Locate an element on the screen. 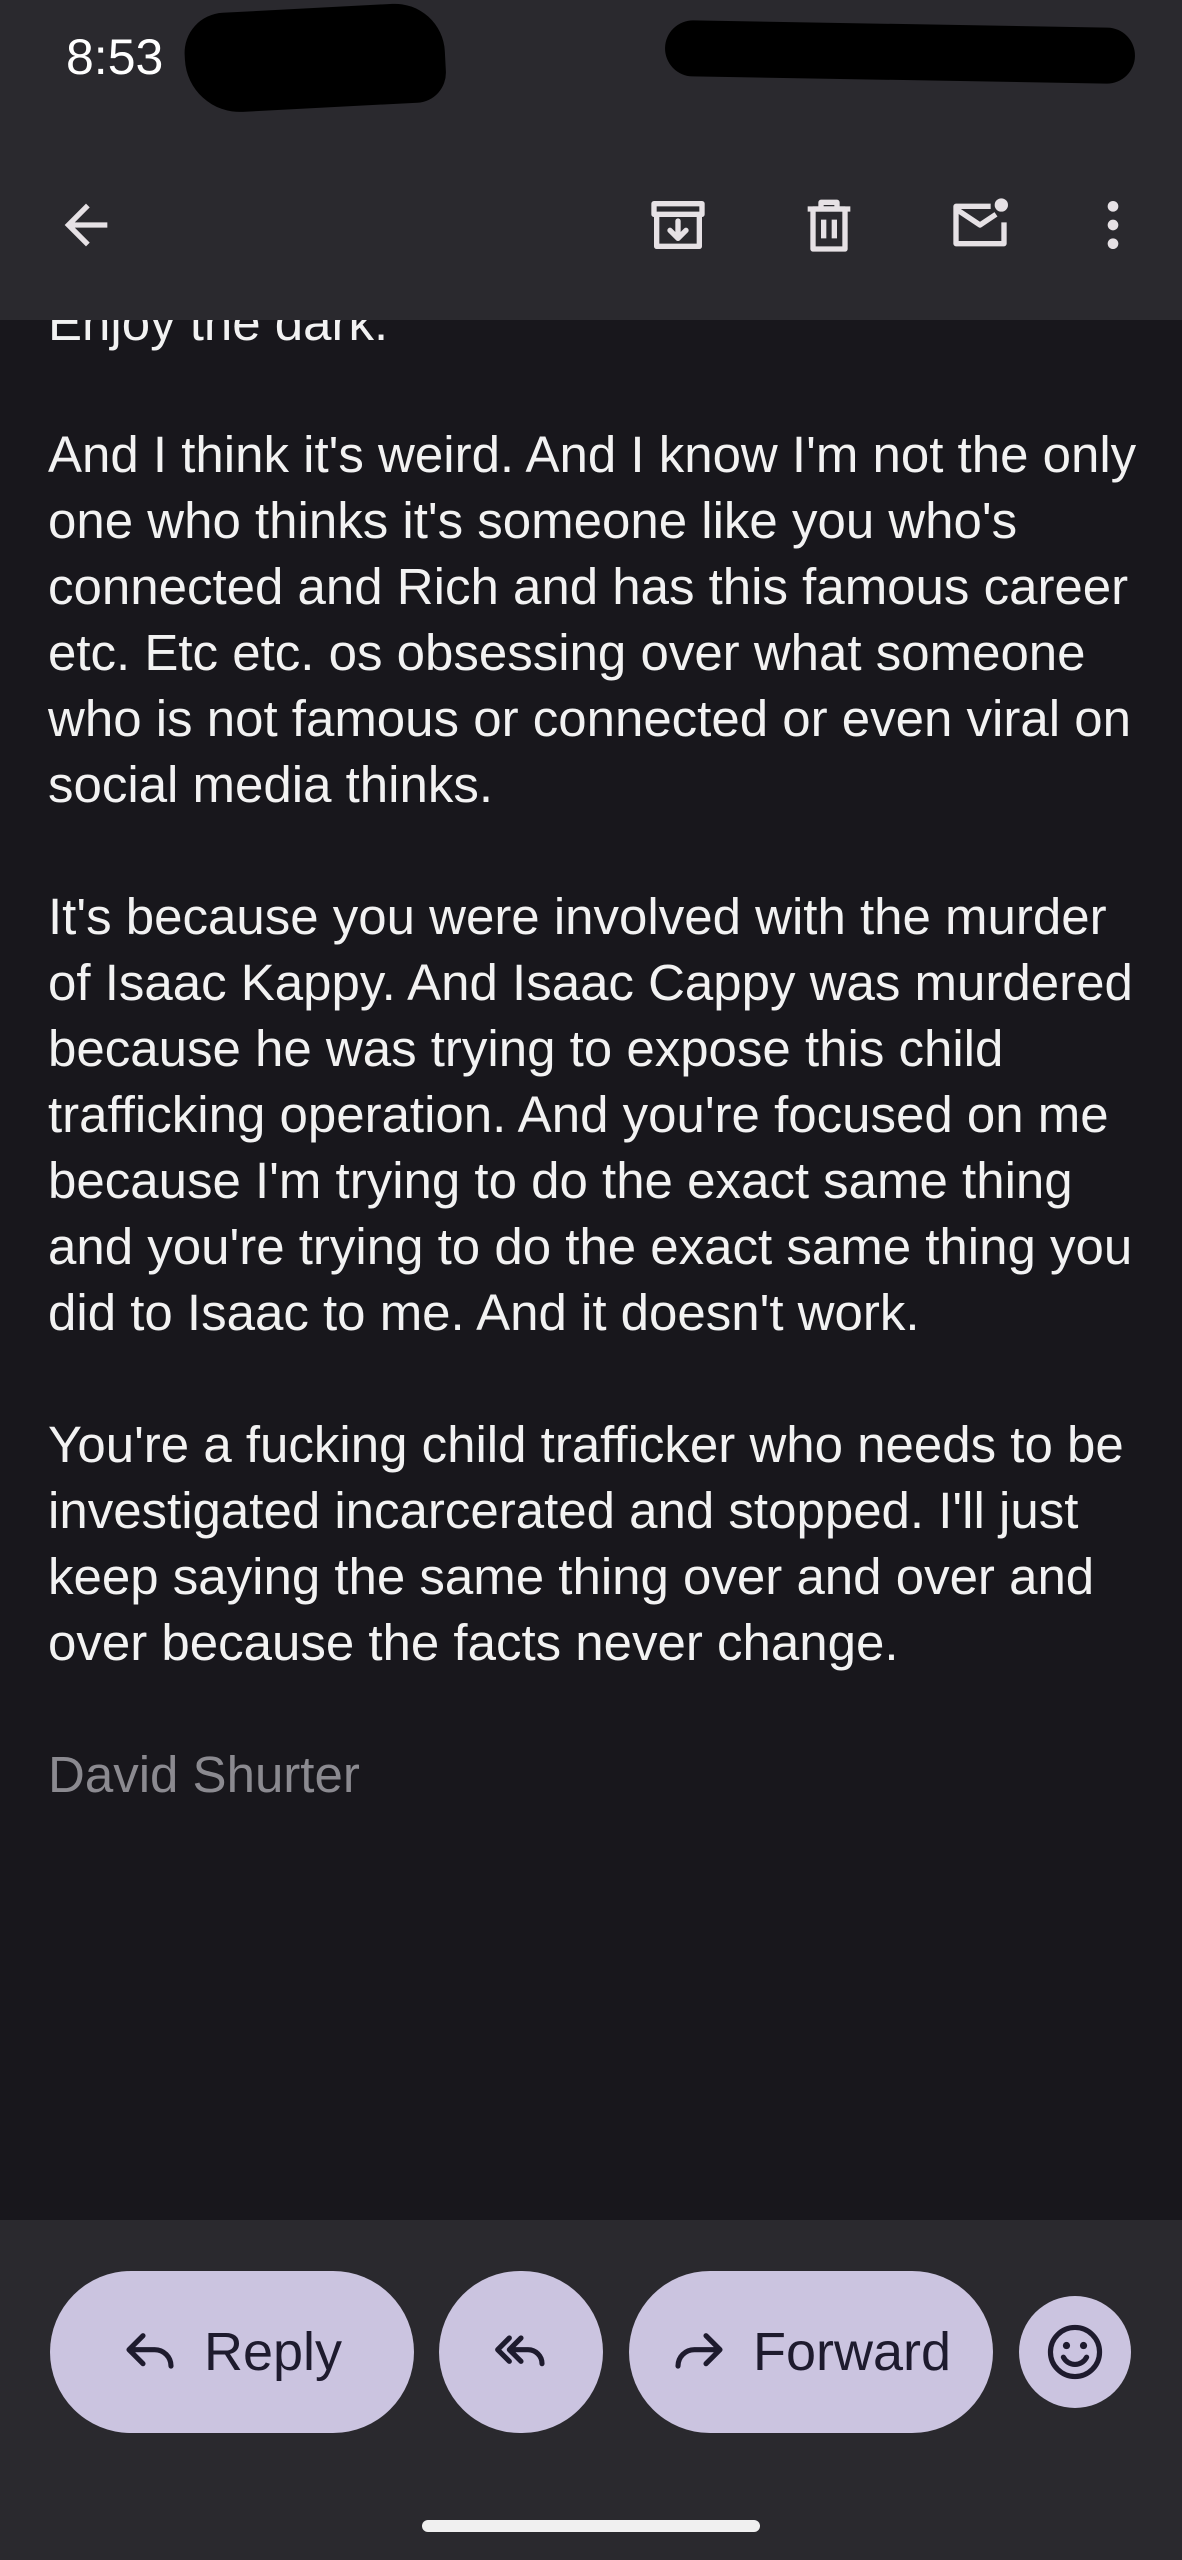  reply-button: Reply is located at coordinates (232, 2352).